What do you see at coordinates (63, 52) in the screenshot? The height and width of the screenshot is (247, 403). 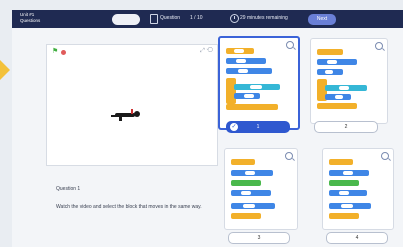 I see `stop-icon` at bounding box center [63, 52].